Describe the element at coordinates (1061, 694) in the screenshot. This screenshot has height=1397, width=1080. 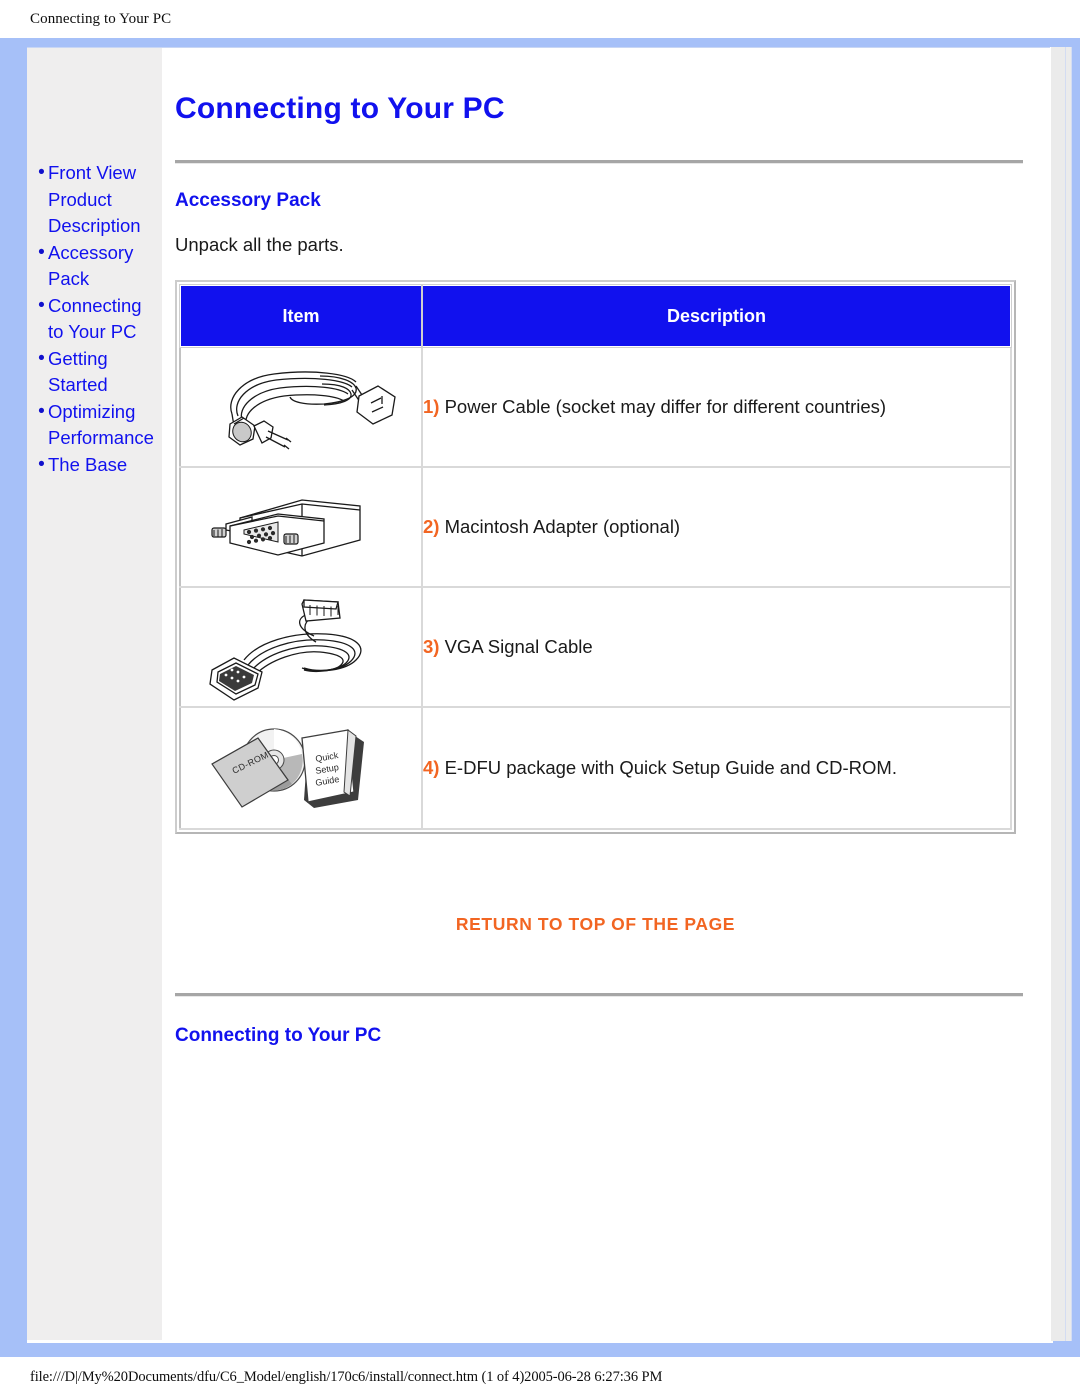
I see `vertical-scrollbar` at that location.